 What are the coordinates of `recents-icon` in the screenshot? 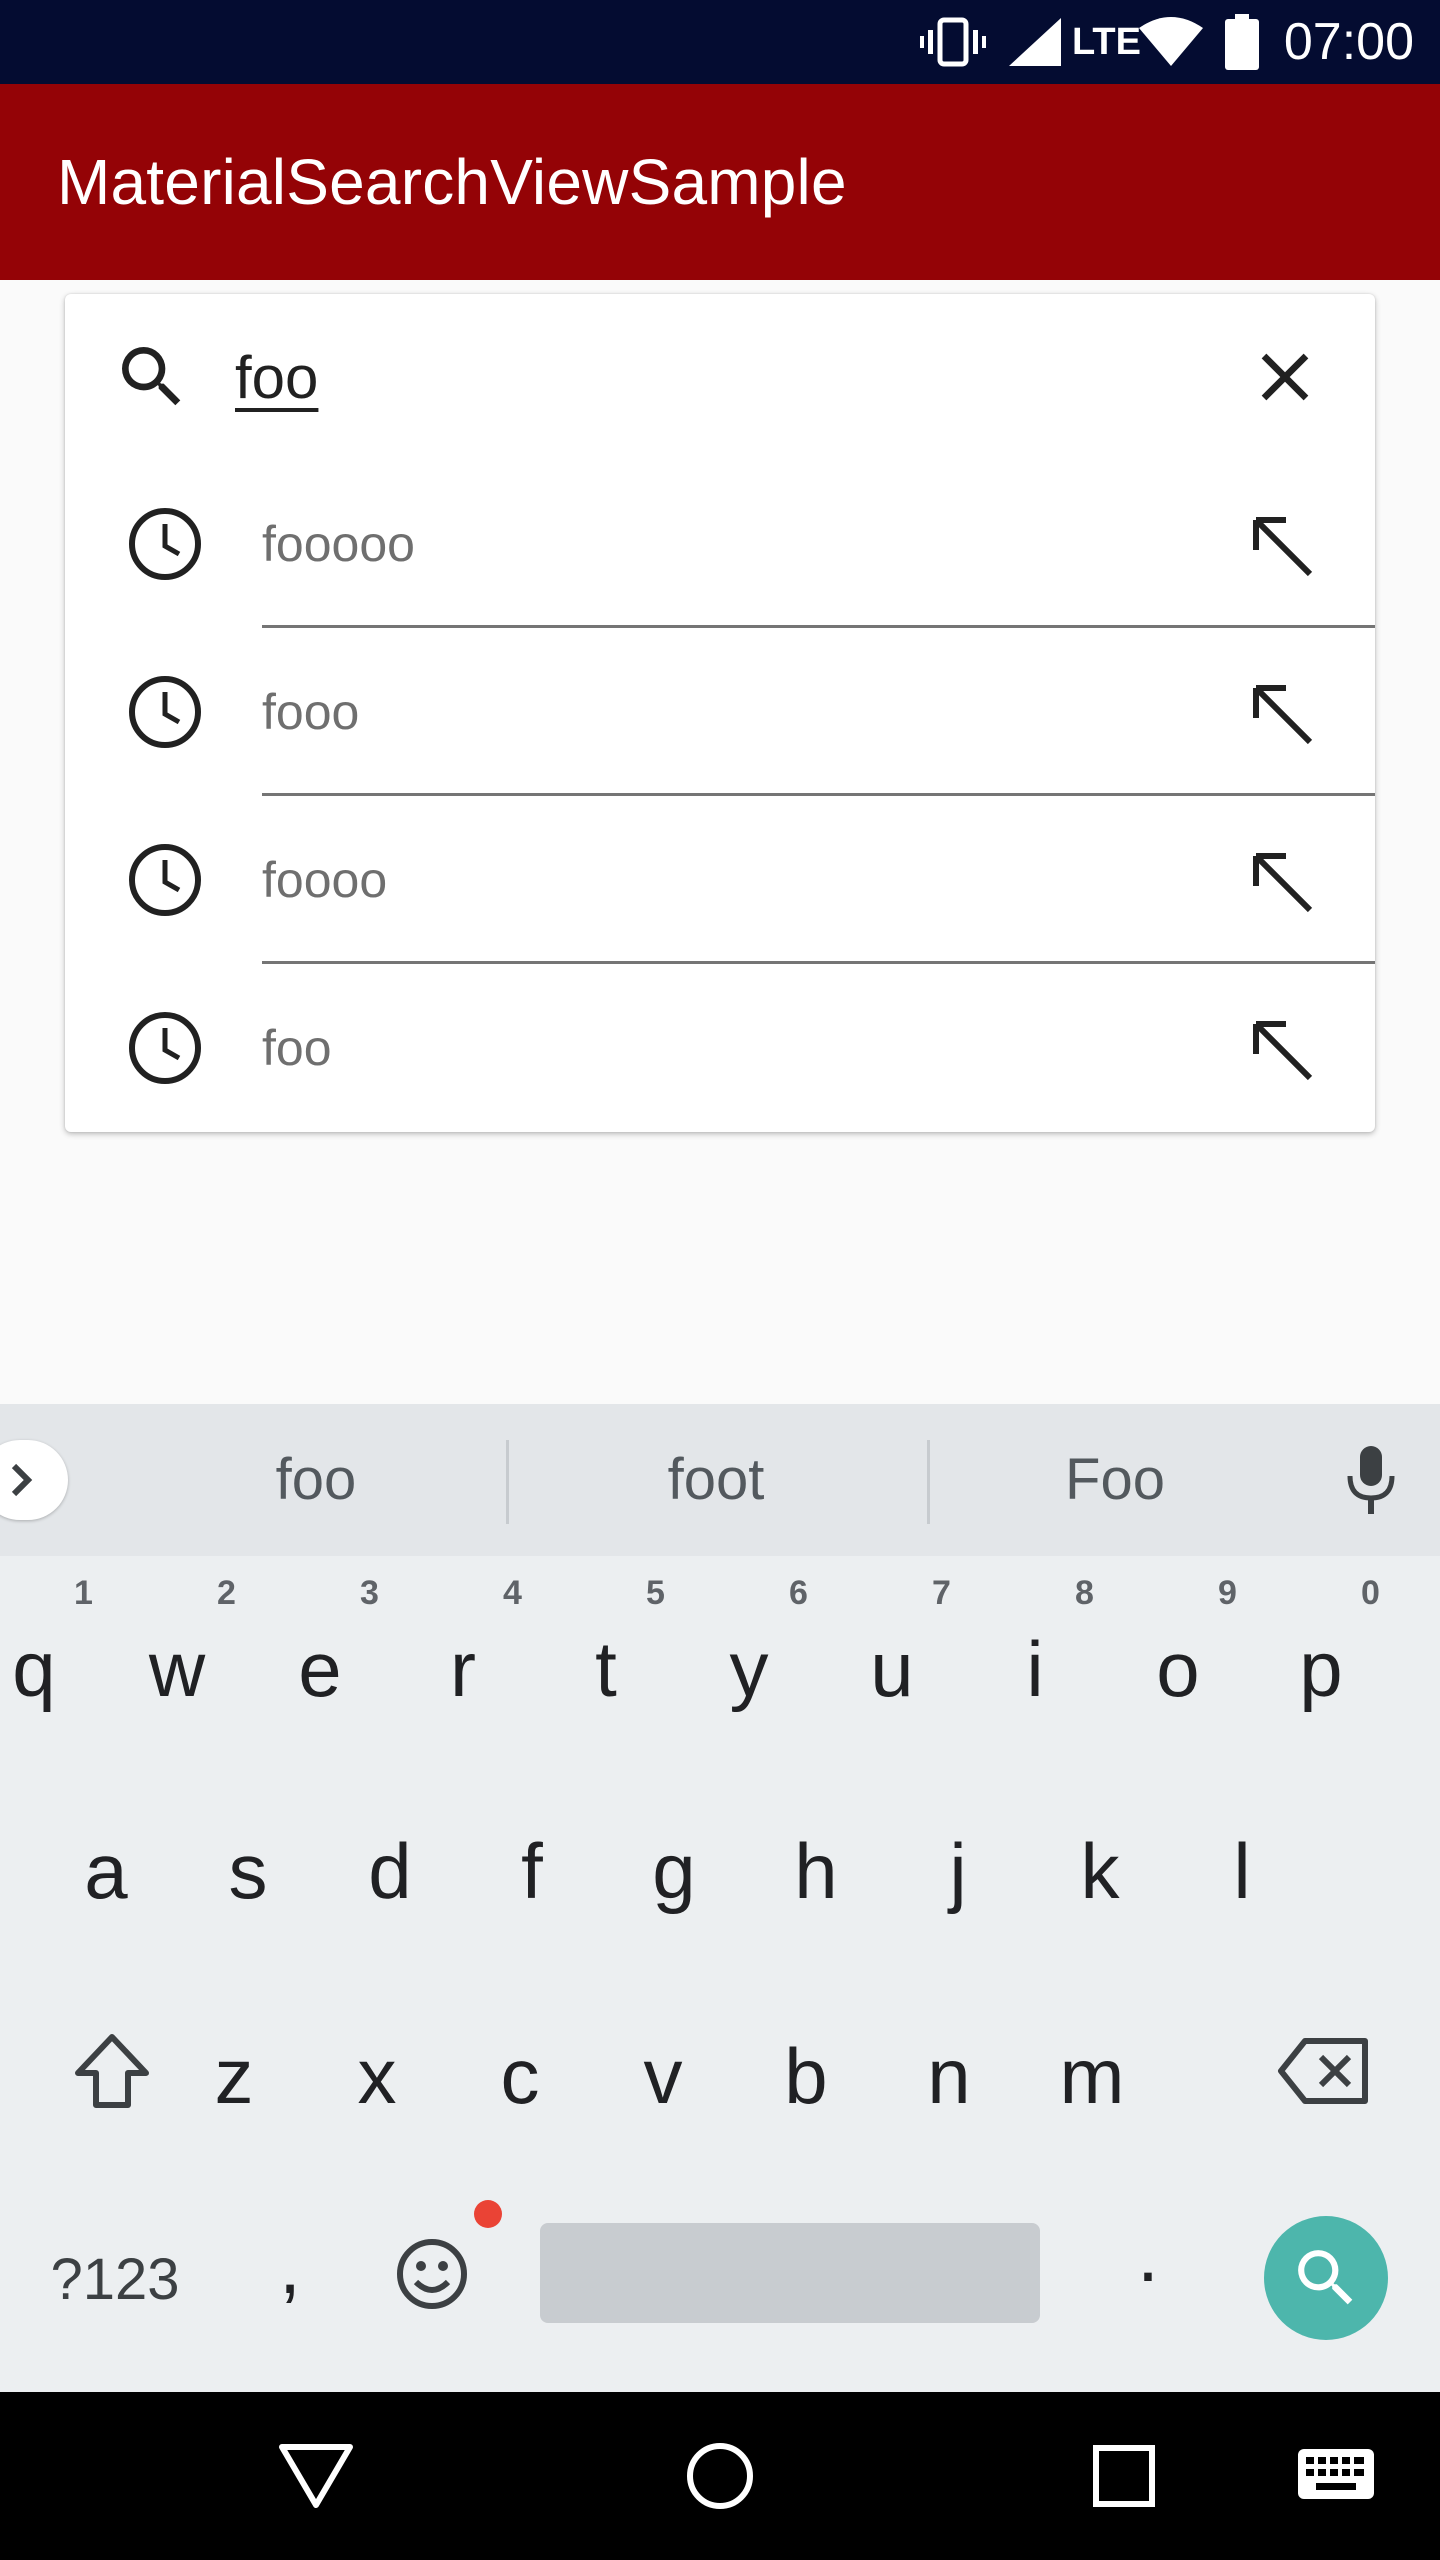 It's located at (1124, 2476).